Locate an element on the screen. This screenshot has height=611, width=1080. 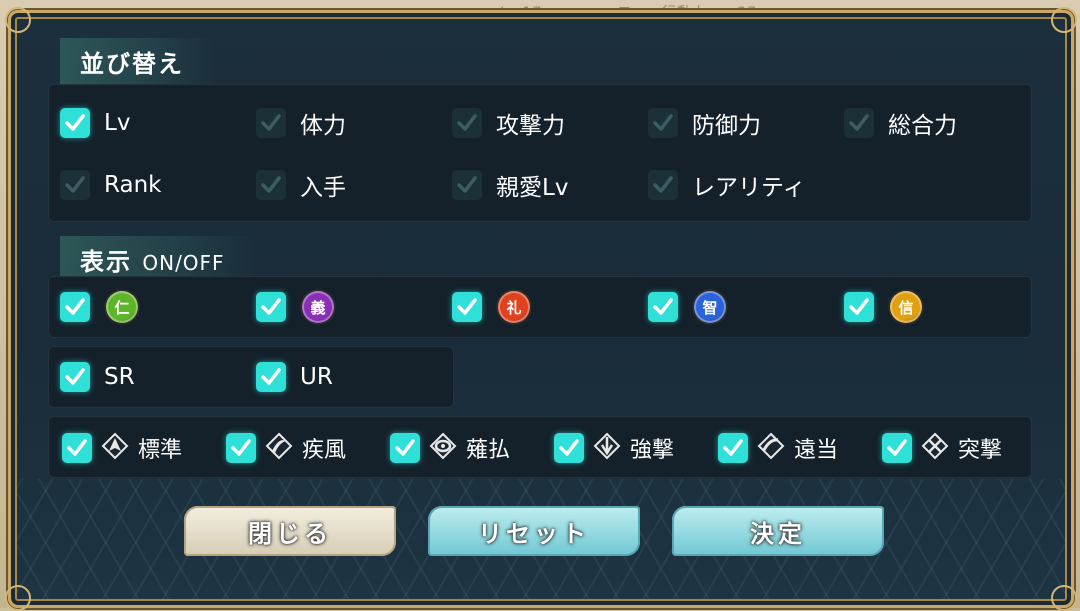
option-label: 薙払 is located at coordinates (488, 450).